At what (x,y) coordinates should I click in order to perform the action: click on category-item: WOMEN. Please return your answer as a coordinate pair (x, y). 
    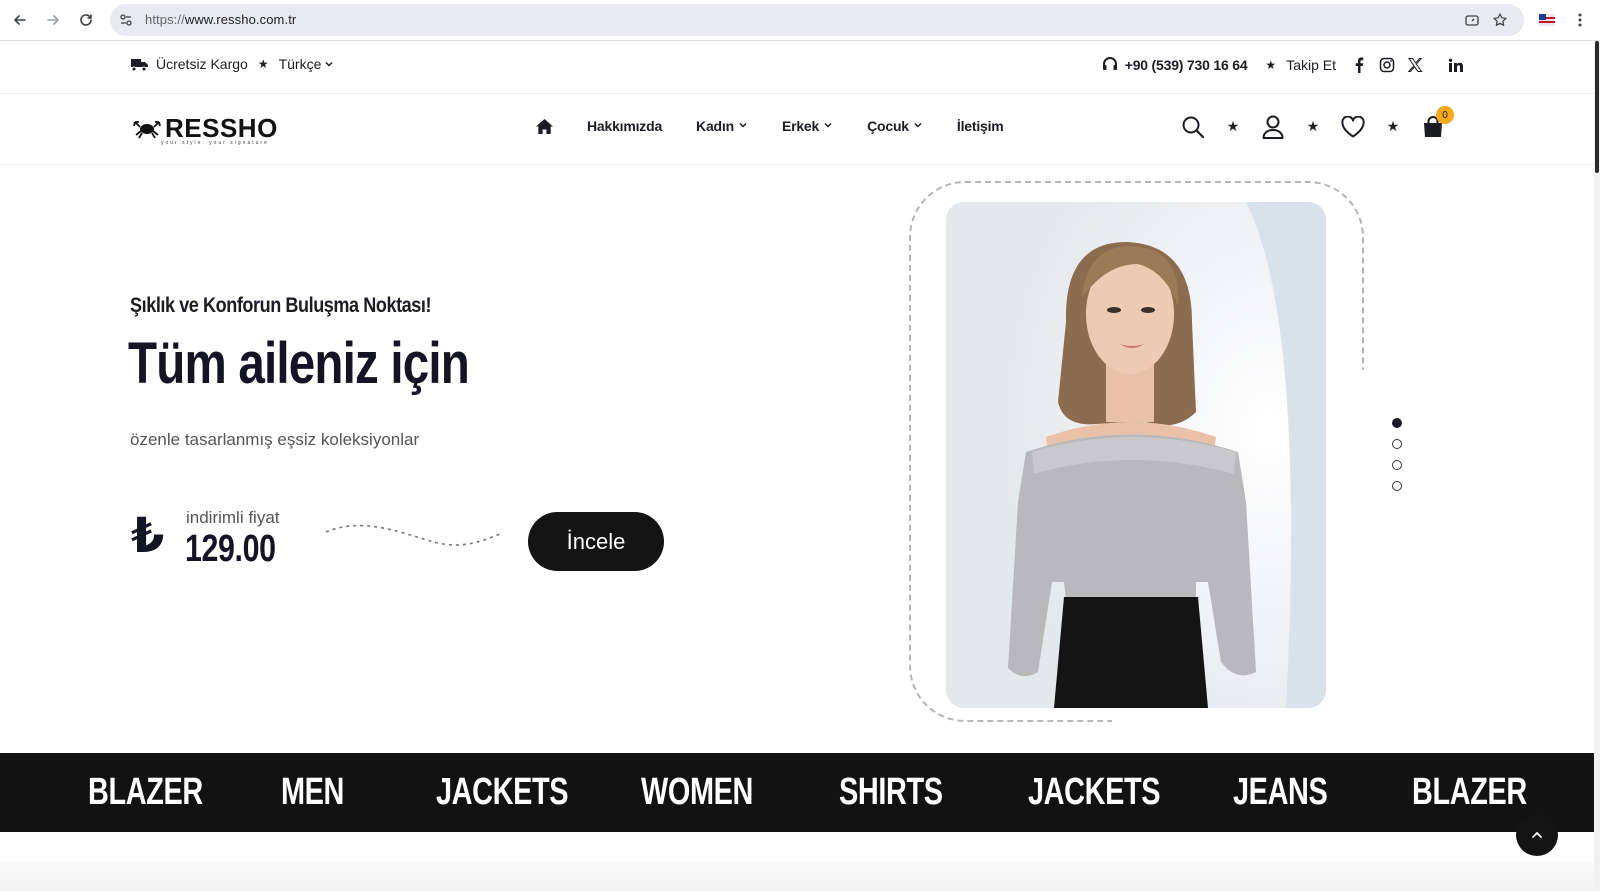
    Looking at the image, I should click on (697, 792).